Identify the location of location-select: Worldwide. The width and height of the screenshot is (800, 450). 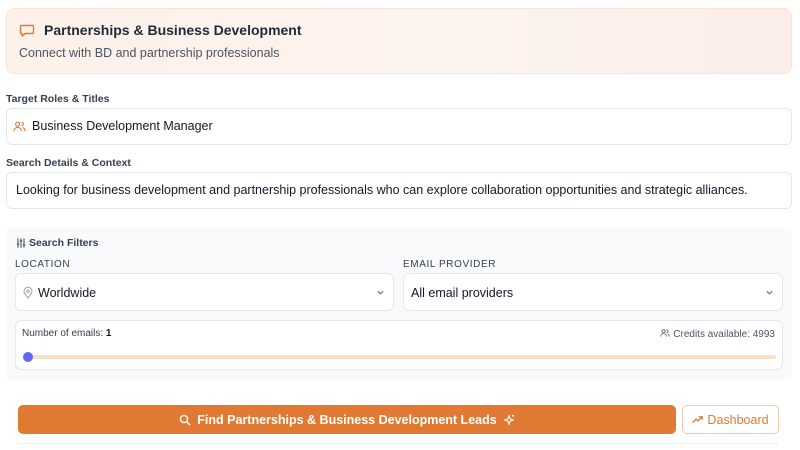
(204, 292).